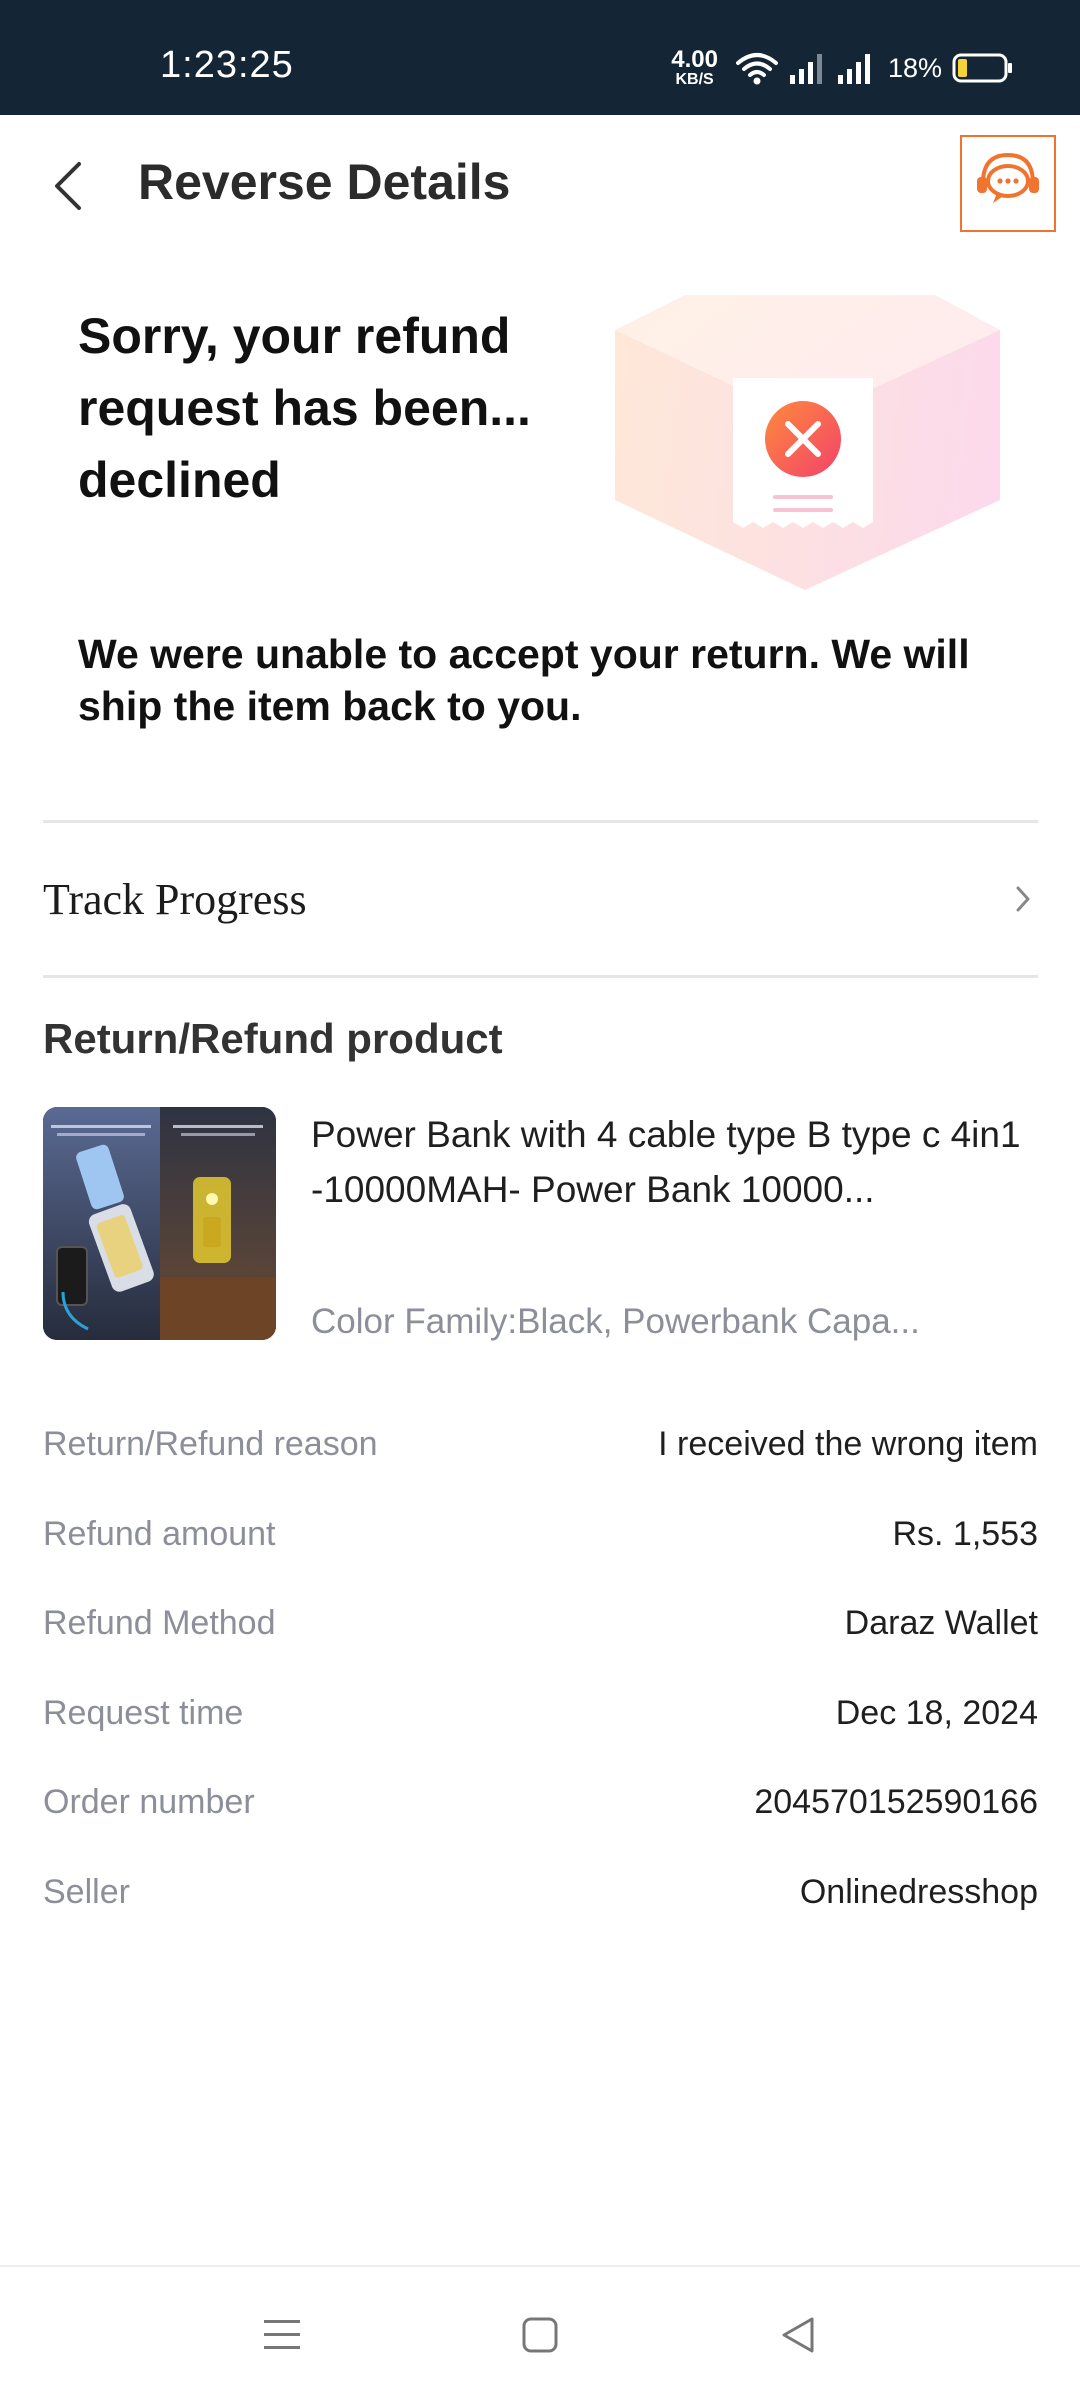 The image size is (1080, 2400). I want to click on battery-percent: 18%, so click(914, 67).